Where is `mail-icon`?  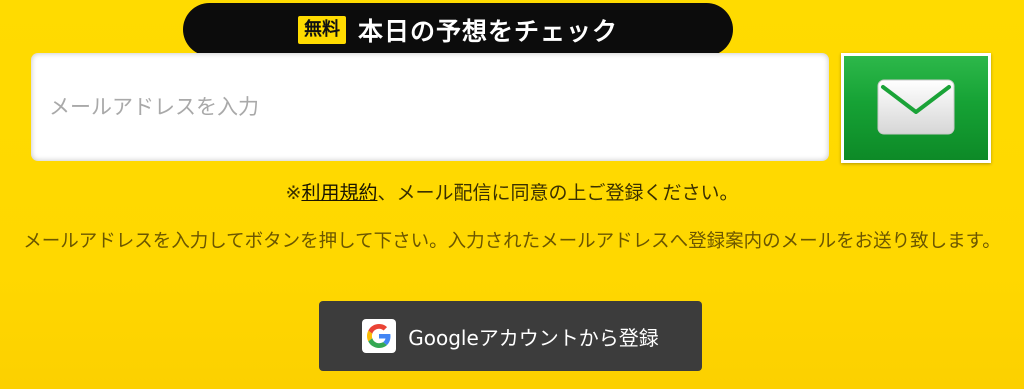
mail-icon is located at coordinates (916, 108).